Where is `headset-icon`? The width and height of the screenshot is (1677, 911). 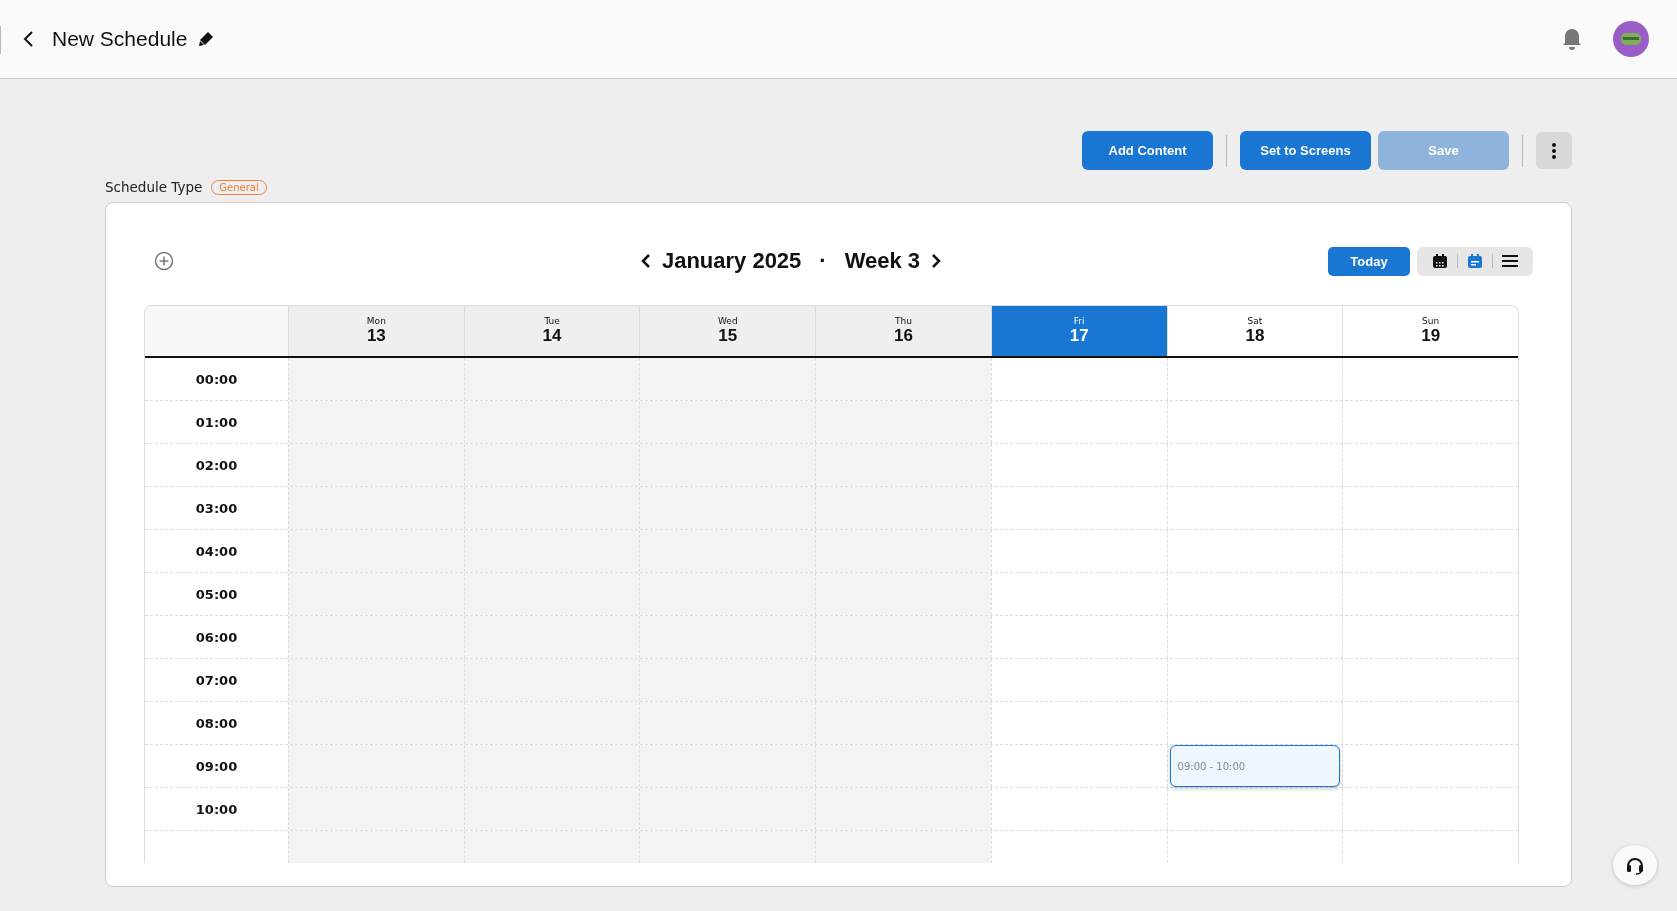
headset-icon is located at coordinates (1635, 865).